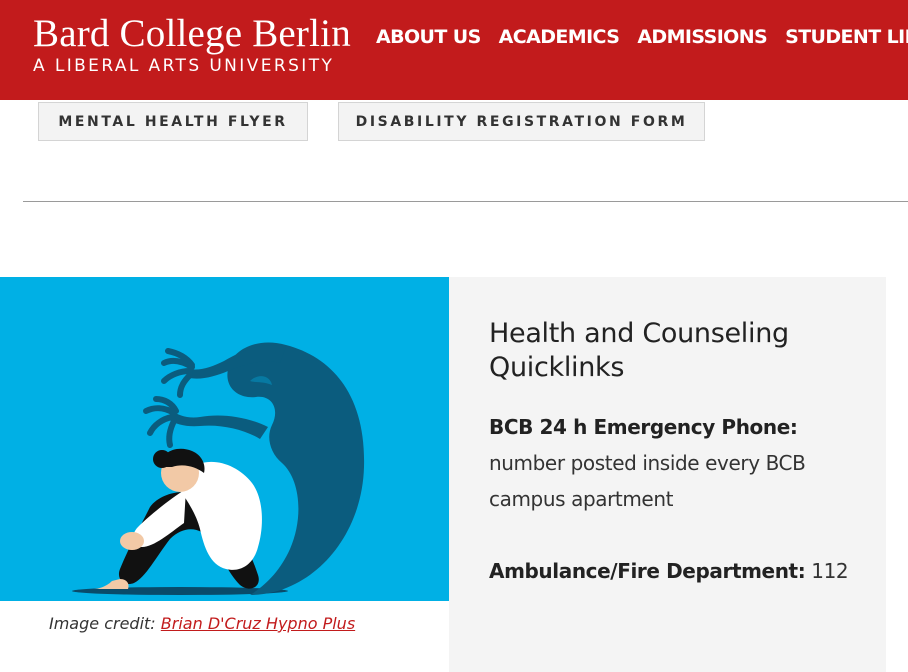 This screenshot has width=908, height=672. What do you see at coordinates (173, 121) in the screenshot?
I see `mental-health-flyer-button: MENTAL HEALTH FLYER` at bounding box center [173, 121].